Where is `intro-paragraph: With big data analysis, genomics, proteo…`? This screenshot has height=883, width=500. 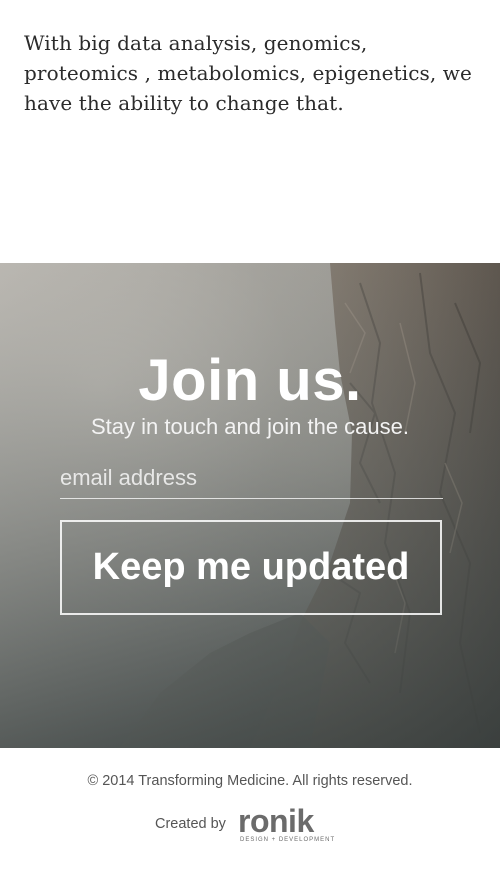 intro-paragraph: With big data analysis, genomics, proteo… is located at coordinates (248, 73).